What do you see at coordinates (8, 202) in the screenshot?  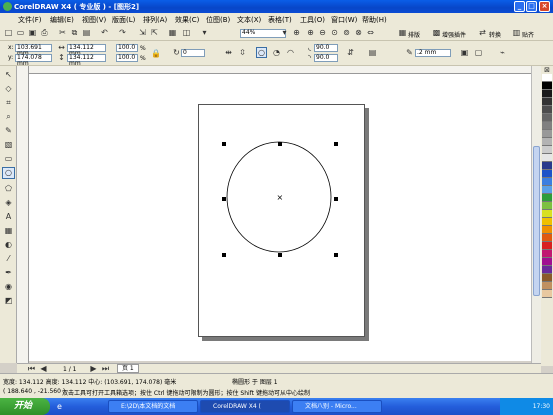 I see `basic-shapes-icon: ◈` at bounding box center [8, 202].